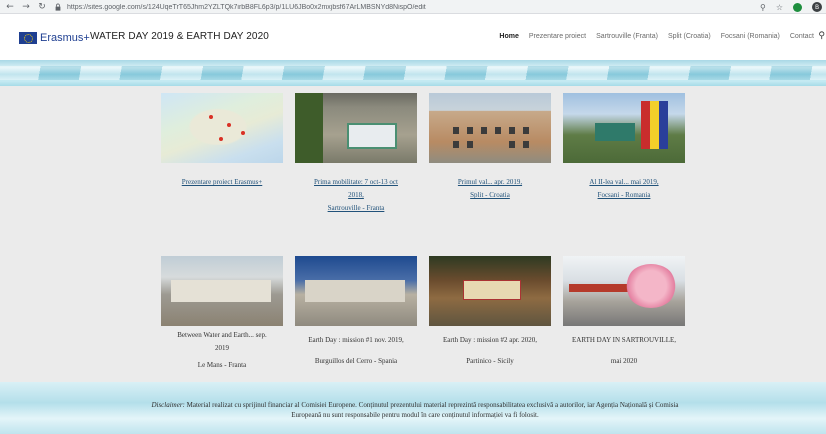 Image resolution: width=826 pixels, height=434 pixels. Describe the element at coordinates (624, 195) in the screenshot. I see `card-link: Focsani - Romania` at that location.